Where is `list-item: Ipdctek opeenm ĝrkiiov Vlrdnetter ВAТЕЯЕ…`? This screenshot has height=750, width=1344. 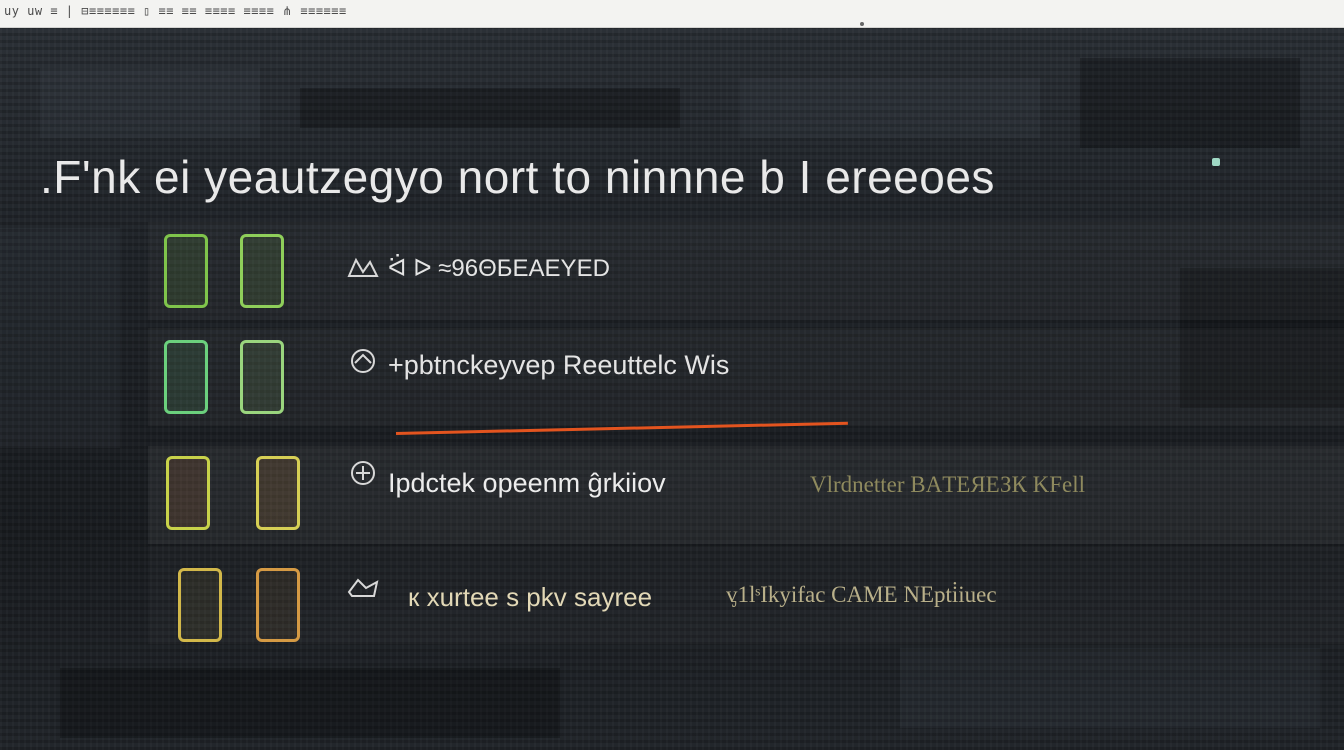 list-item: Ipdctek opeenm ĝrkiiov Vlrdnetter ВAТЕЯЕ… is located at coordinates (746, 495).